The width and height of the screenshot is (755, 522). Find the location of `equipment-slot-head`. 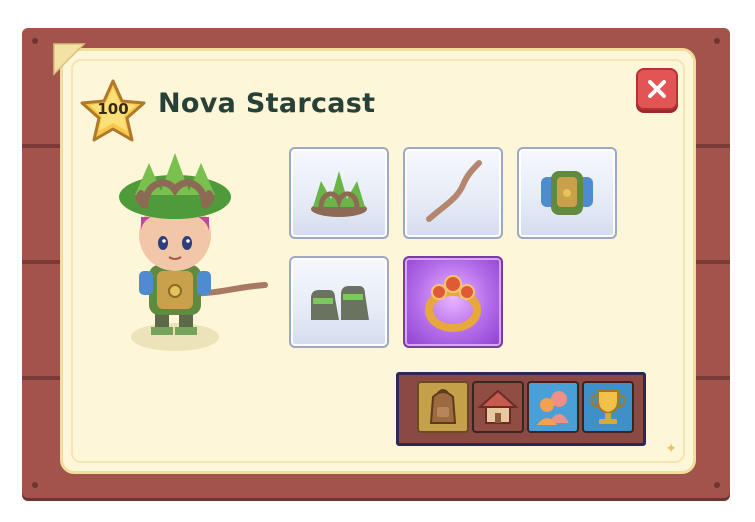

equipment-slot-head is located at coordinates (339, 193).